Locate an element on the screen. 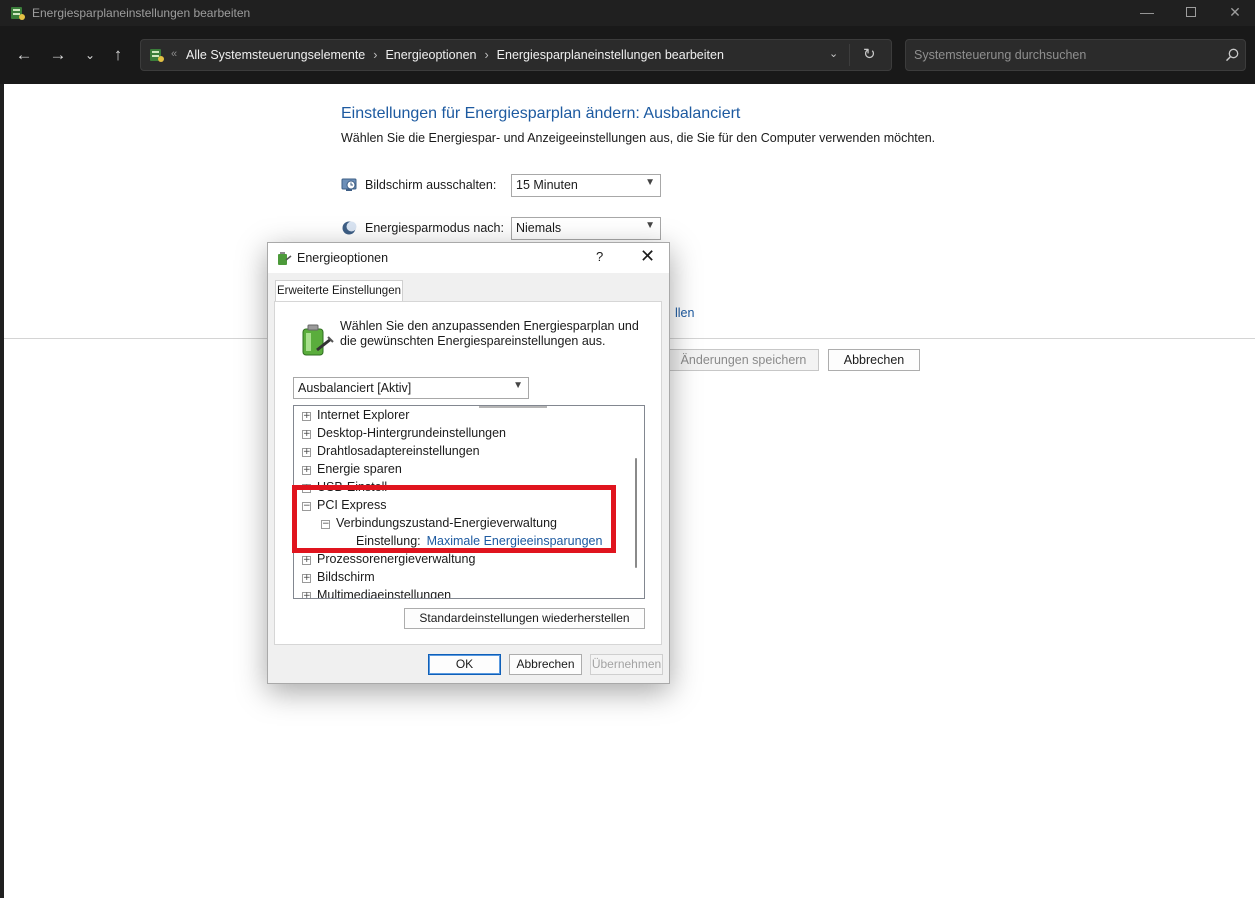  cancel-button: Abbrechen is located at coordinates (874, 360).